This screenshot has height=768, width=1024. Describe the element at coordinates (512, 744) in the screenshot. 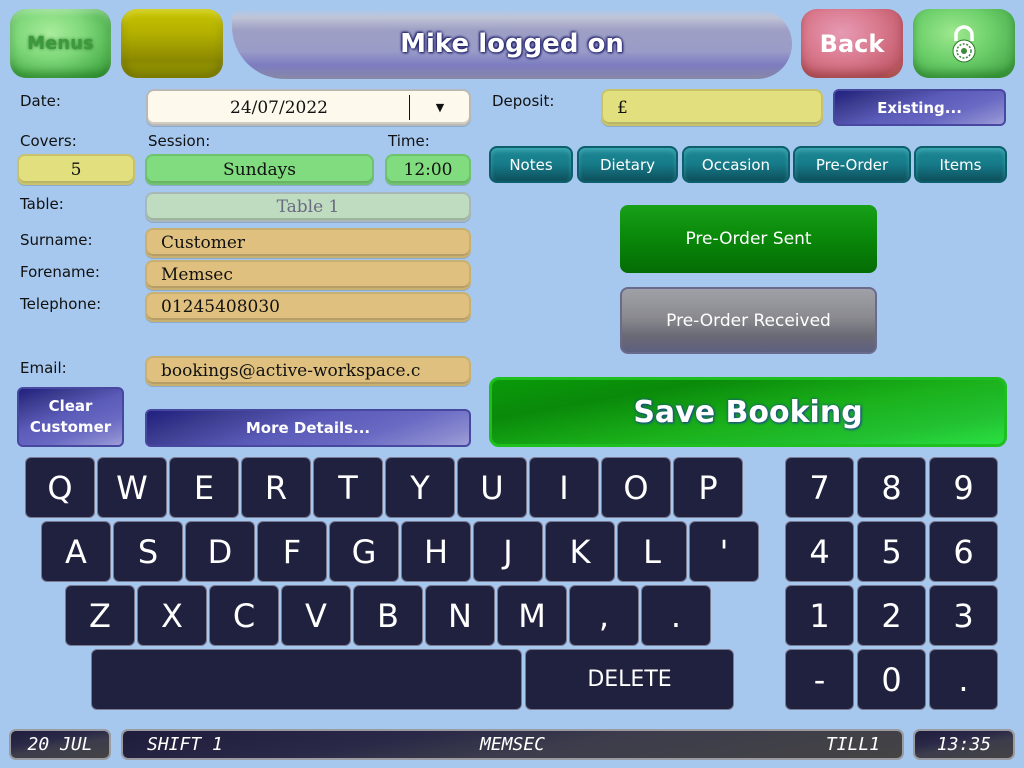

I see `status-user: MEMSEC` at that location.